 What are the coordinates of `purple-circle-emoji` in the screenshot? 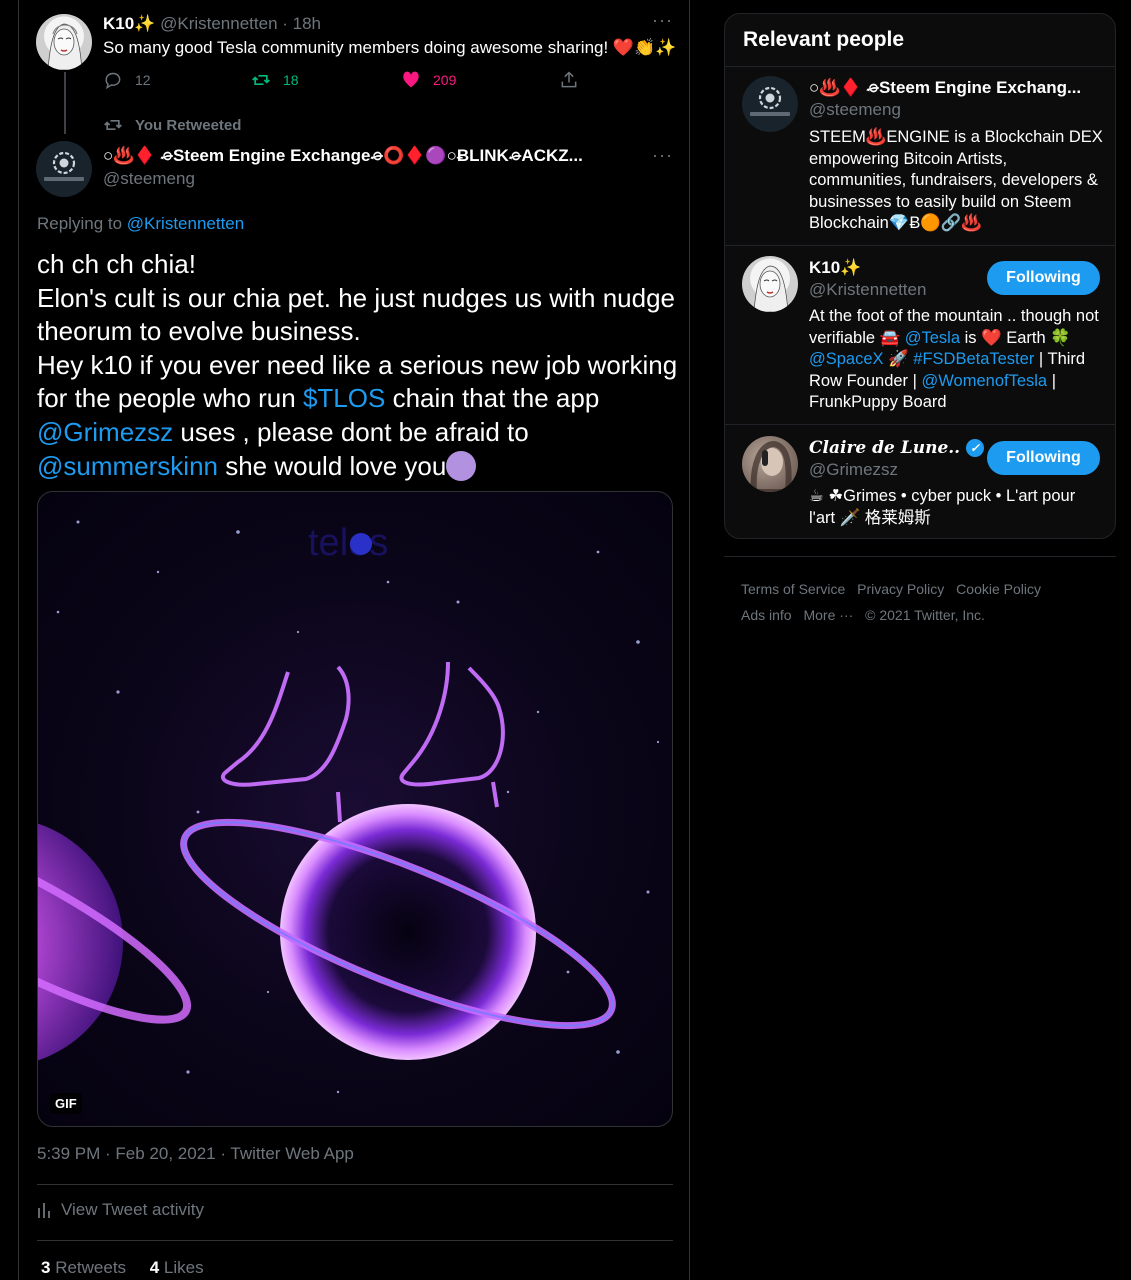 It's located at (461, 465).